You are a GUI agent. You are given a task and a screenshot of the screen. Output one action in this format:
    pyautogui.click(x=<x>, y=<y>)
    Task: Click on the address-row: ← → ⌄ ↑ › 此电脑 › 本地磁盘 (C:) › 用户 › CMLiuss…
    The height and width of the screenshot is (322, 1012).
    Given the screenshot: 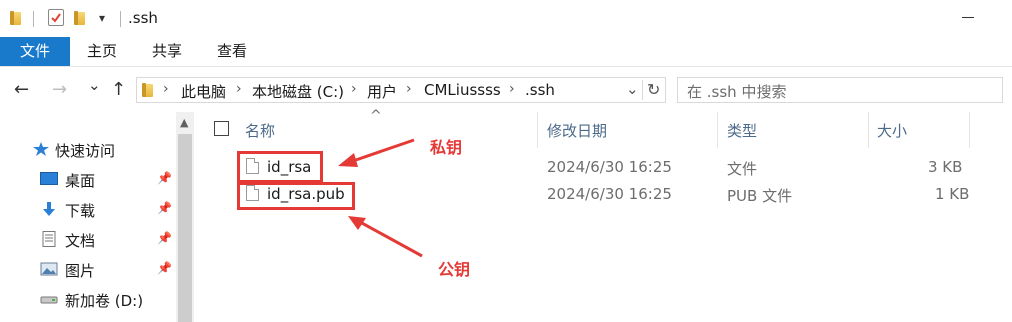 What is the action you would take?
    pyautogui.click(x=506, y=89)
    